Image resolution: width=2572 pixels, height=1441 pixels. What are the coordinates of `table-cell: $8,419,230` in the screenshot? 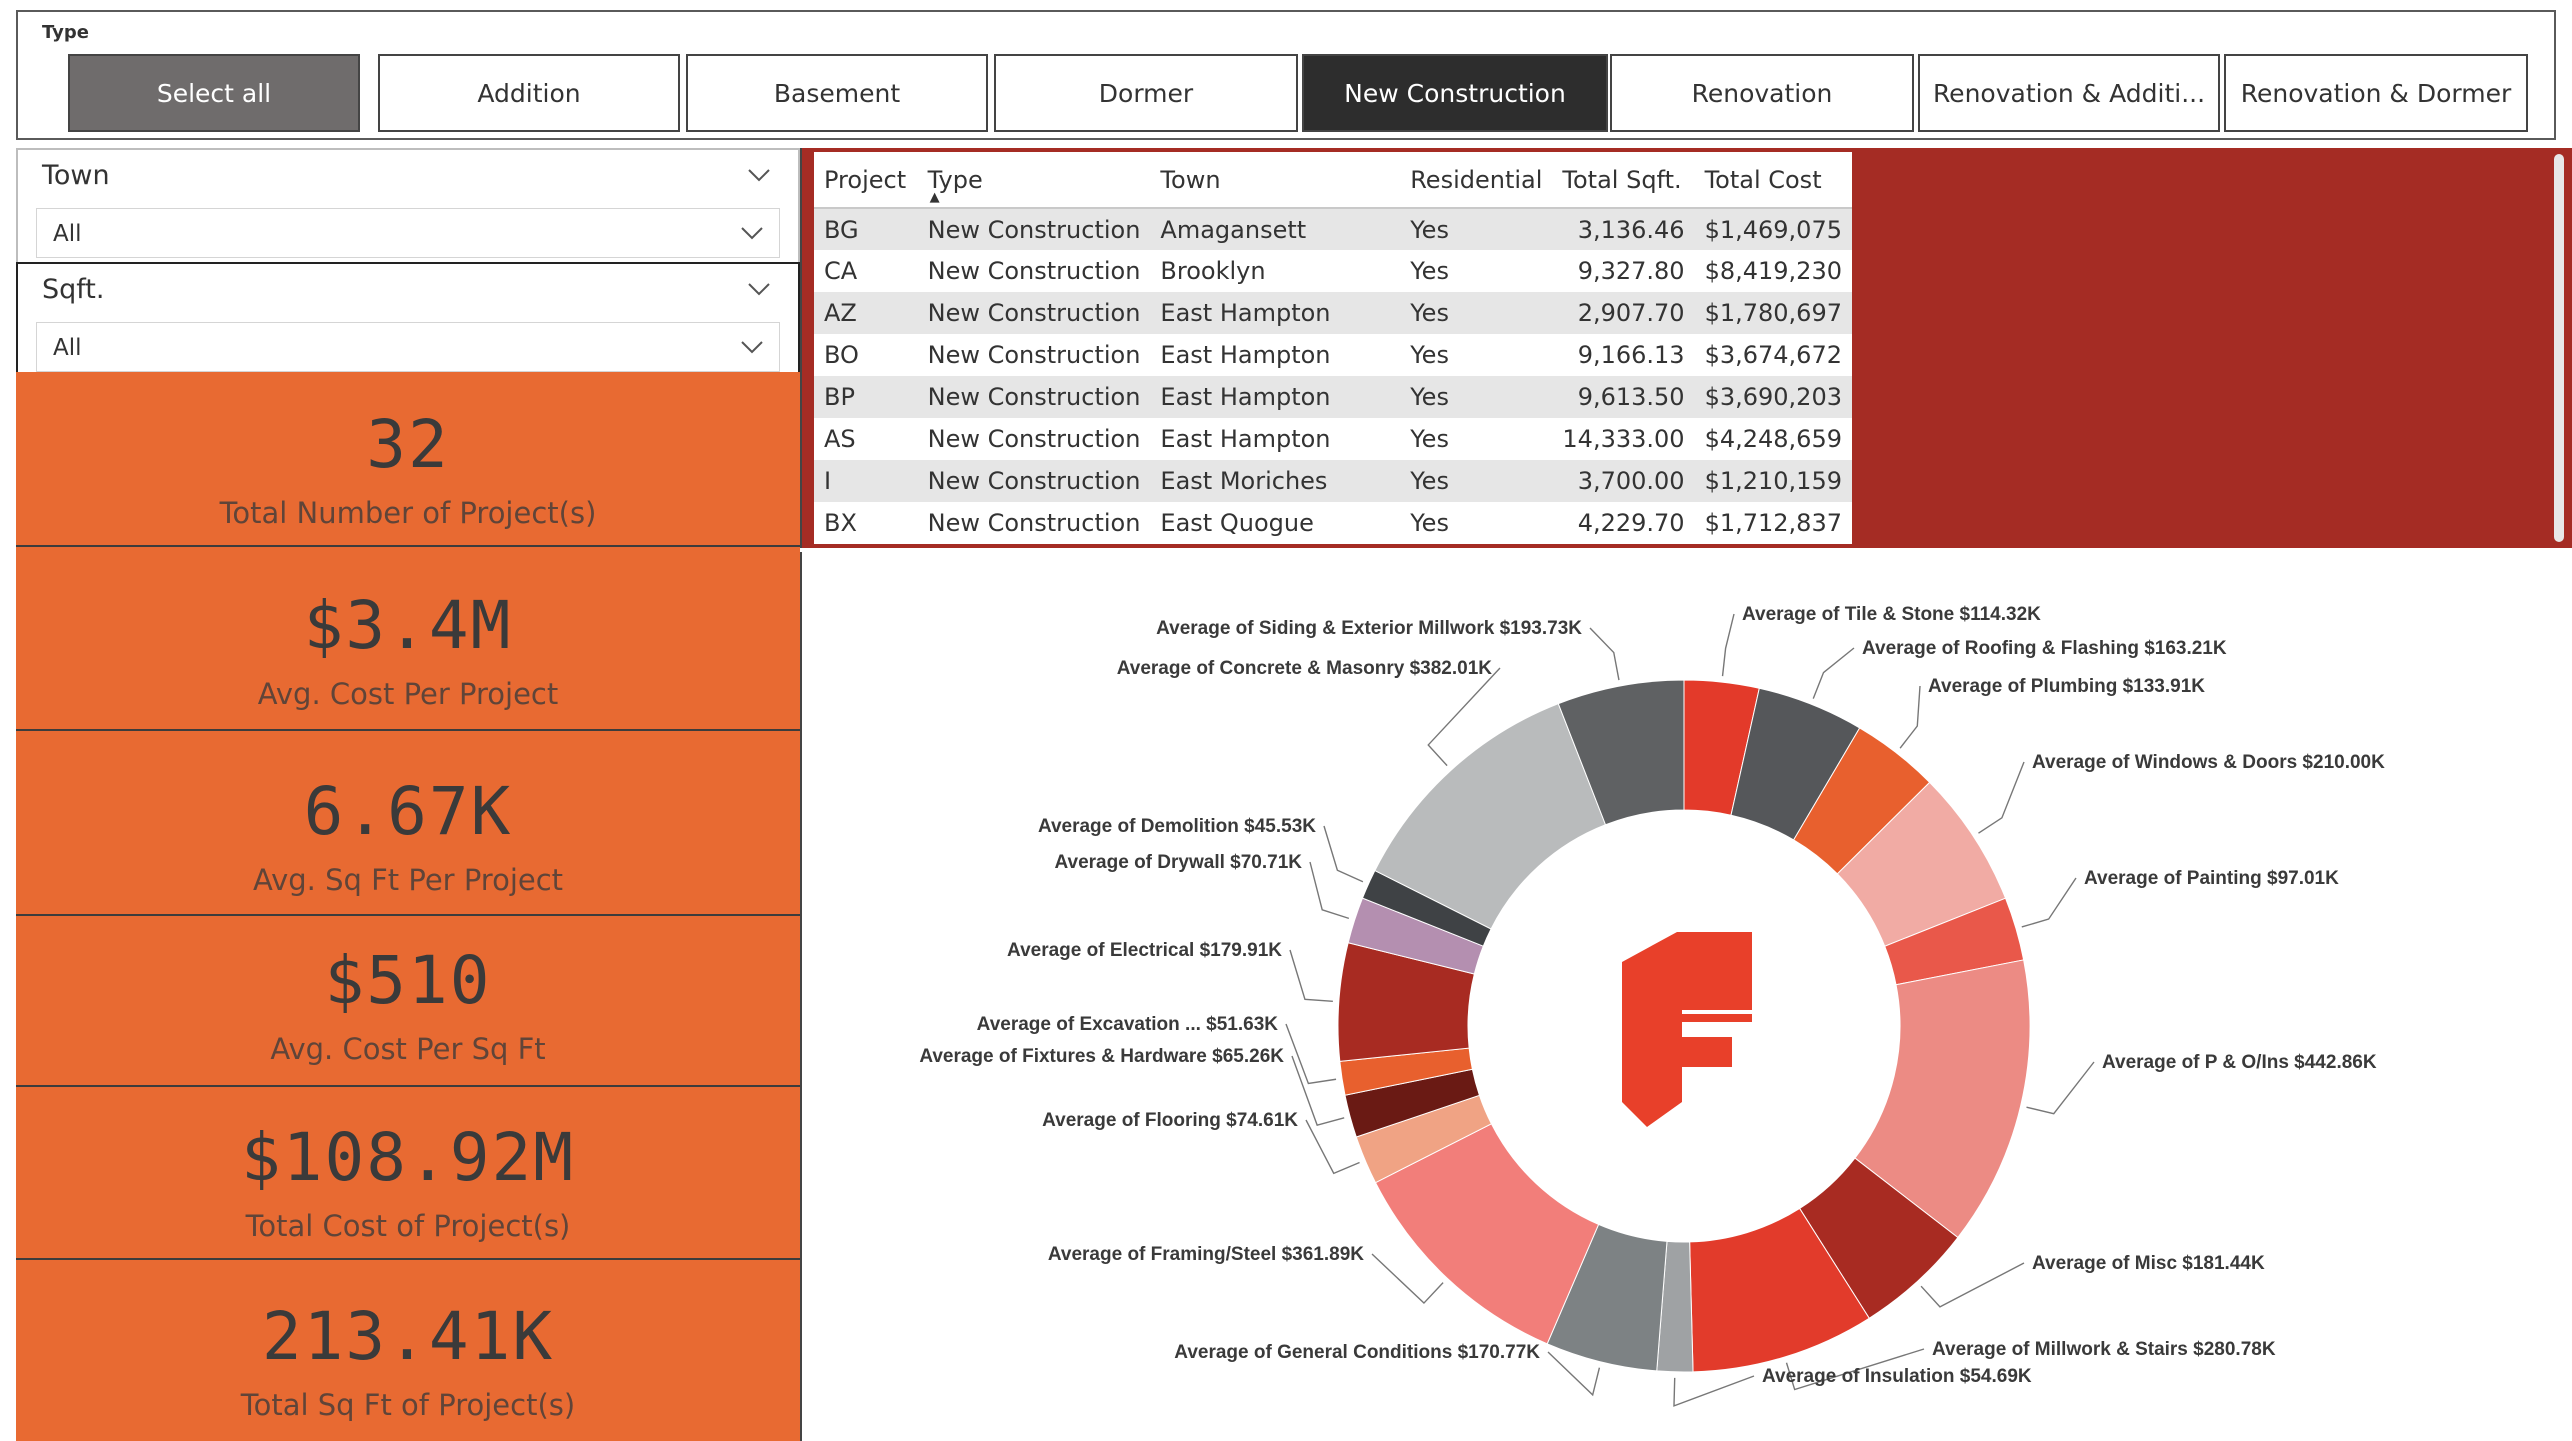 It's located at (1773, 271).